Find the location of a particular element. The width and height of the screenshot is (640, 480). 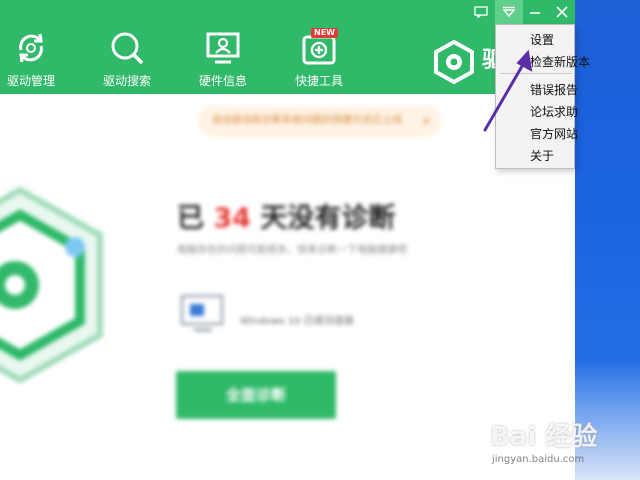

minimize-button is located at coordinates (535, 12).